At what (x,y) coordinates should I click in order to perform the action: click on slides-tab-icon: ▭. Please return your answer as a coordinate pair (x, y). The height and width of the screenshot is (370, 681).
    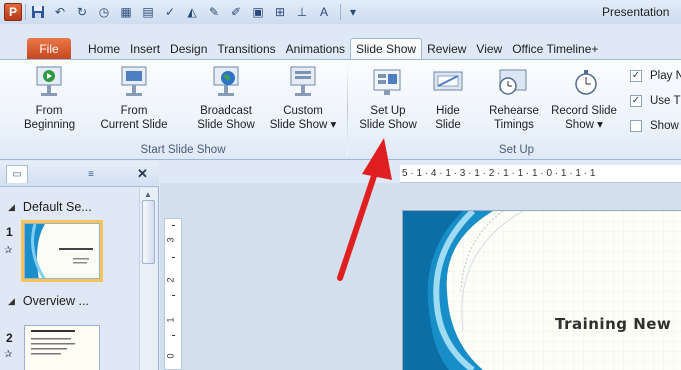
    Looking at the image, I should click on (17, 174).